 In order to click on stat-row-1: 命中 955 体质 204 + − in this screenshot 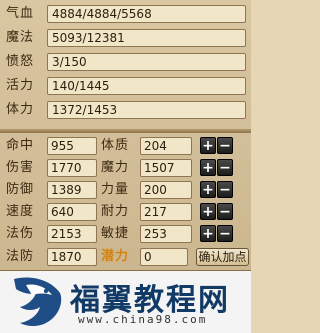, I will do `click(125, 146)`.